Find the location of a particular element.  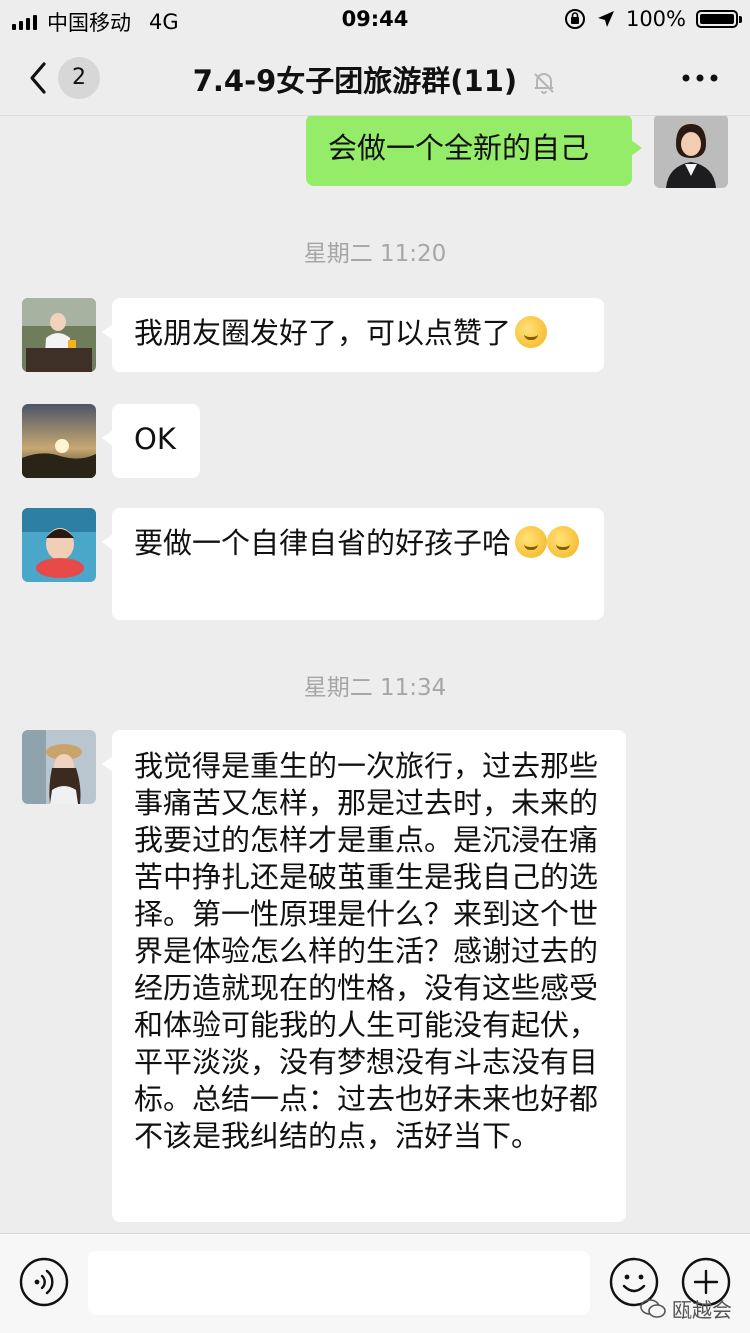

message-input is located at coordinates (339, 1283).